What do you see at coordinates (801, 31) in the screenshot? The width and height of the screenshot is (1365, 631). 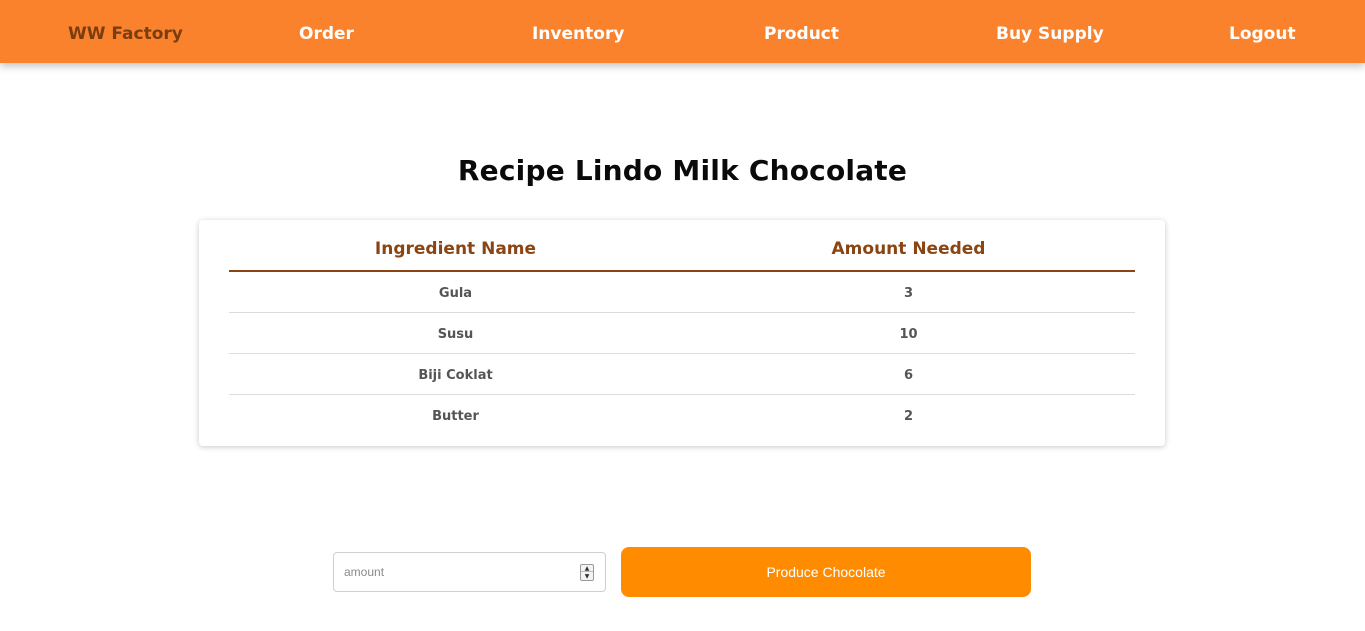 I see `nav-product: Product` at bounding box center [801, 31].